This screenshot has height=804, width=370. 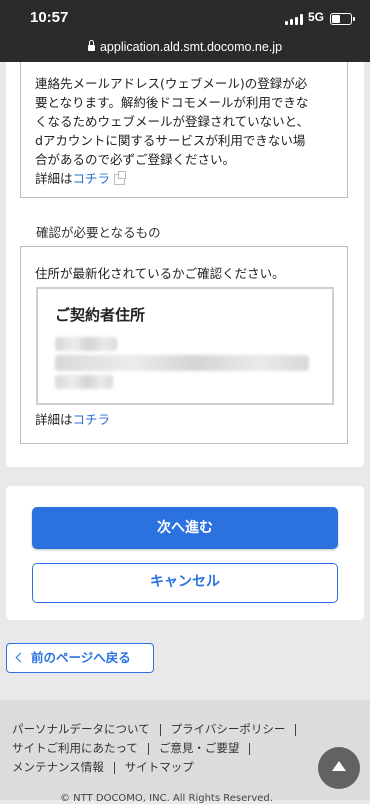 What do you see at coordinates (81, 729) in the screenshot?
I see `footer-link-personal-data: パーソナルデータについて` at bounding box center [81, 729].